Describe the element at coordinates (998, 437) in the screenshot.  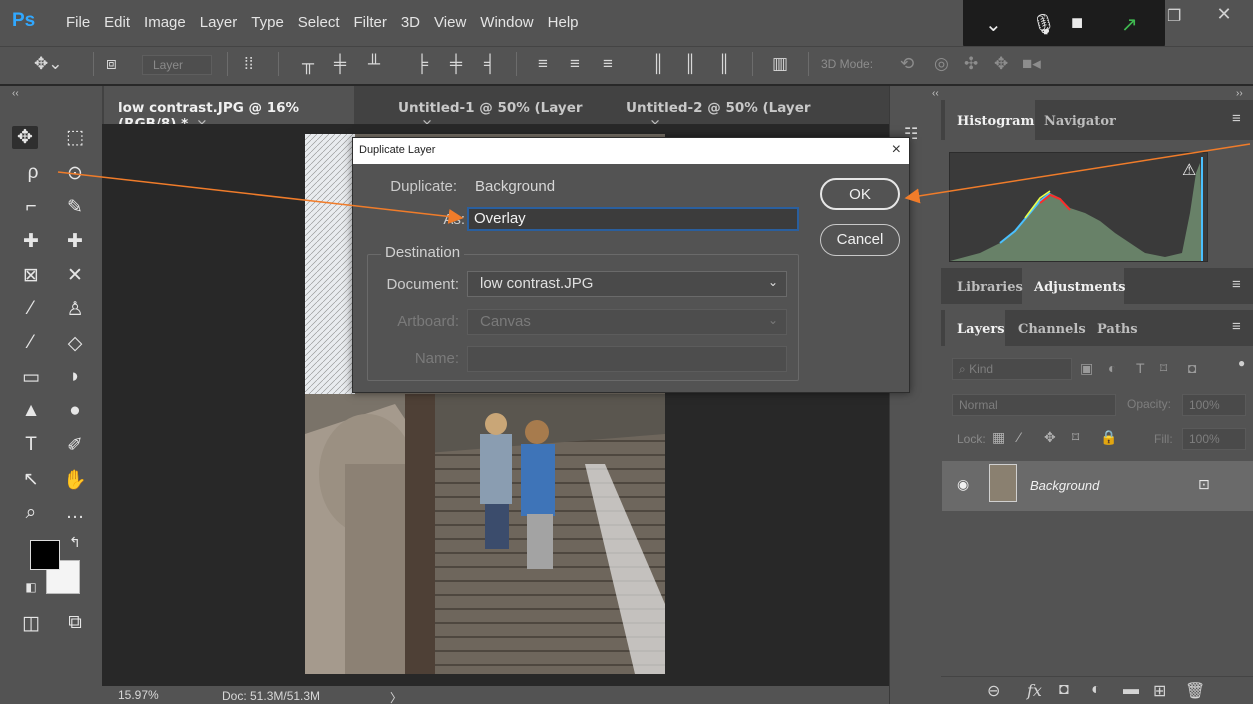
I see `lock-transparent-icon: ▦` at that location.